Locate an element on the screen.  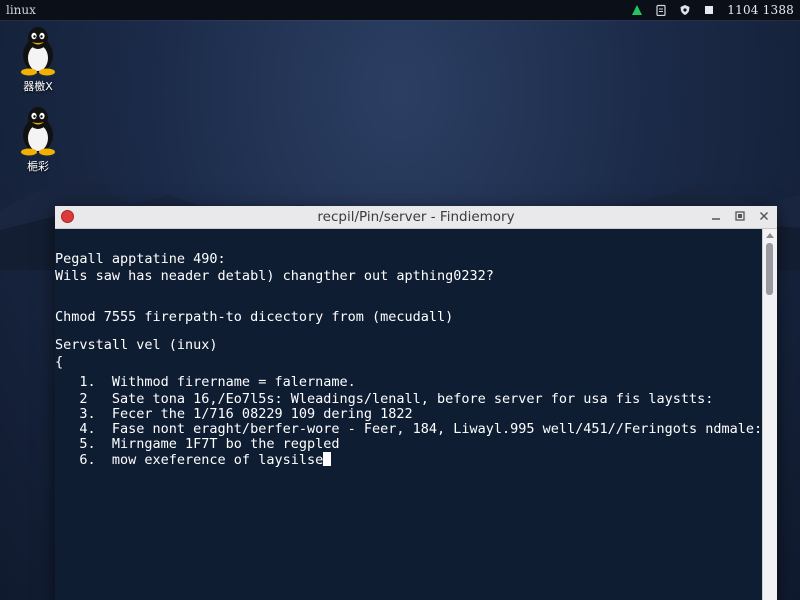
scroll-up-arrow-icon is located at coordinates (770, 235).